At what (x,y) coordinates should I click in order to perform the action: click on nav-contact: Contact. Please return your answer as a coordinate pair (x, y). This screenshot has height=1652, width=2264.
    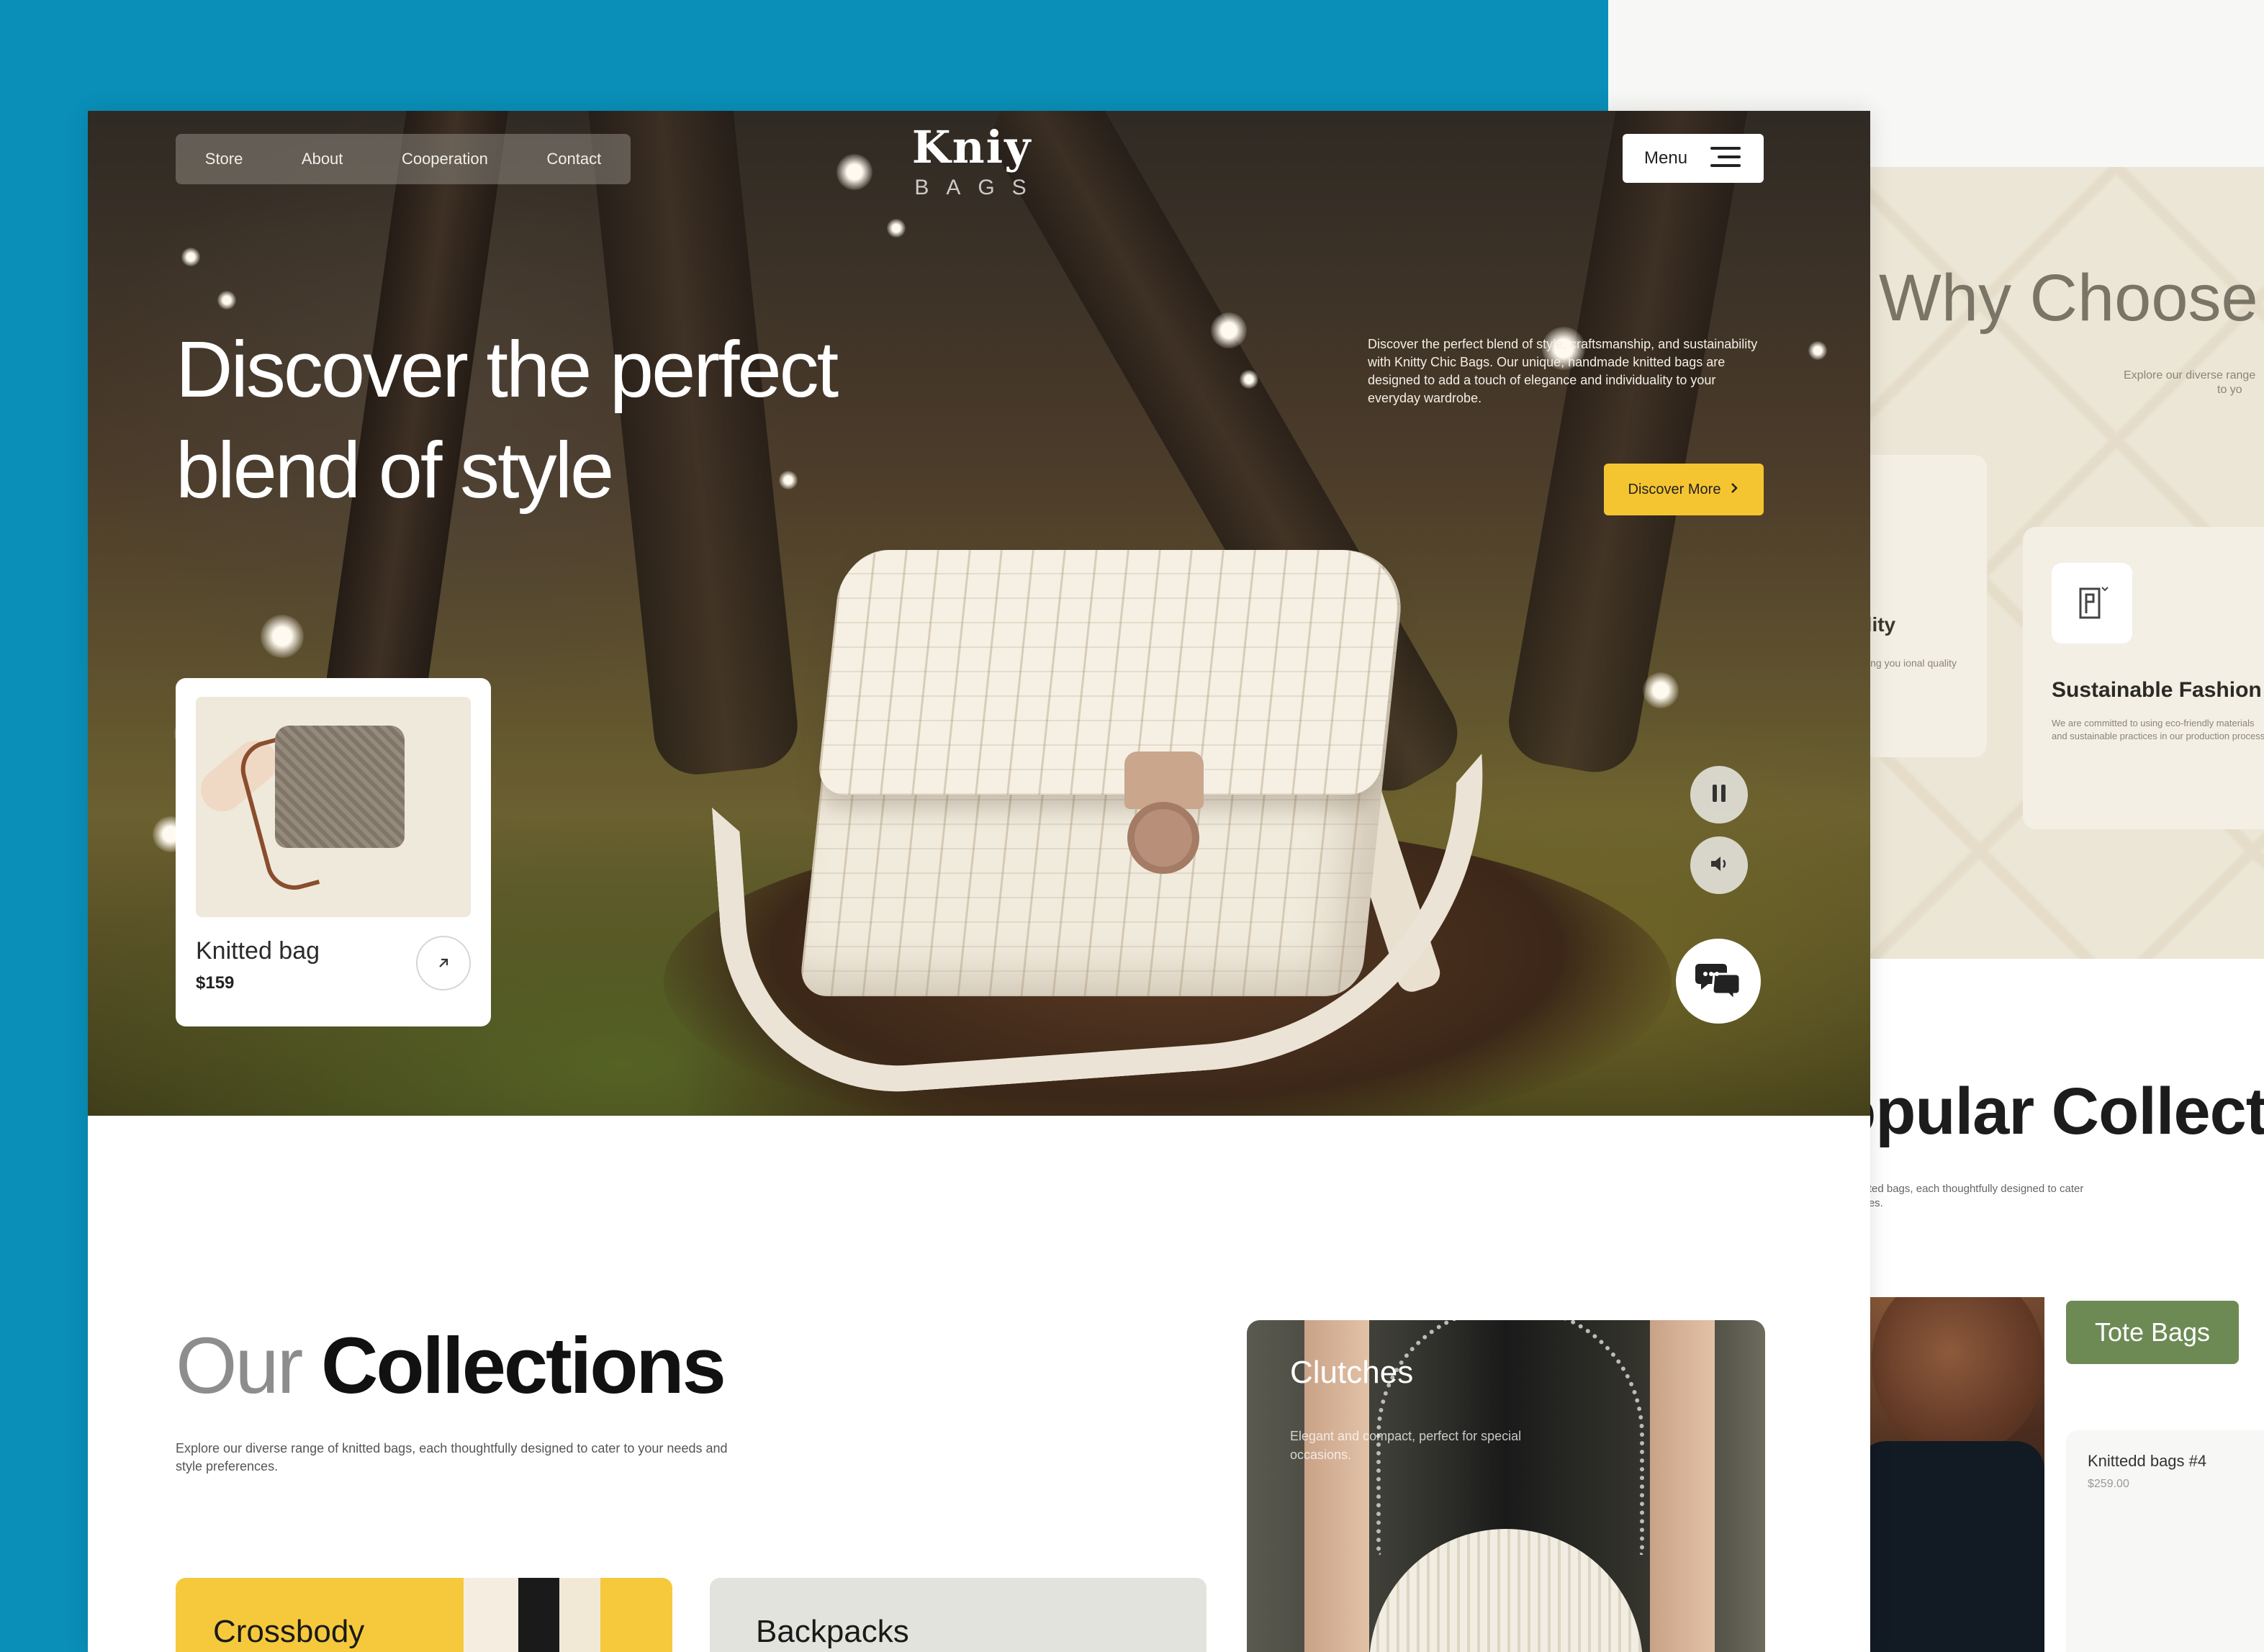
    Looking at the image, I should click on (574, 159).